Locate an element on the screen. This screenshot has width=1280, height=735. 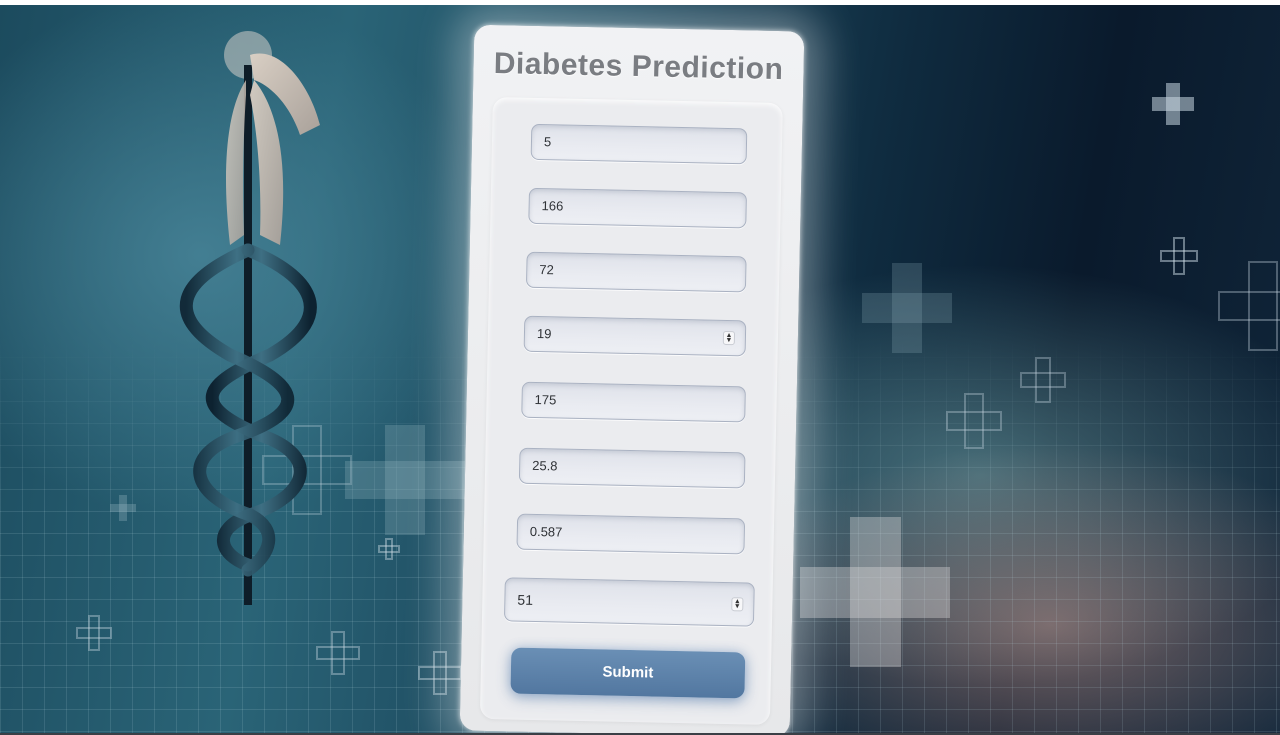
input-field-2: 166 is located at coordinates (637, 208).